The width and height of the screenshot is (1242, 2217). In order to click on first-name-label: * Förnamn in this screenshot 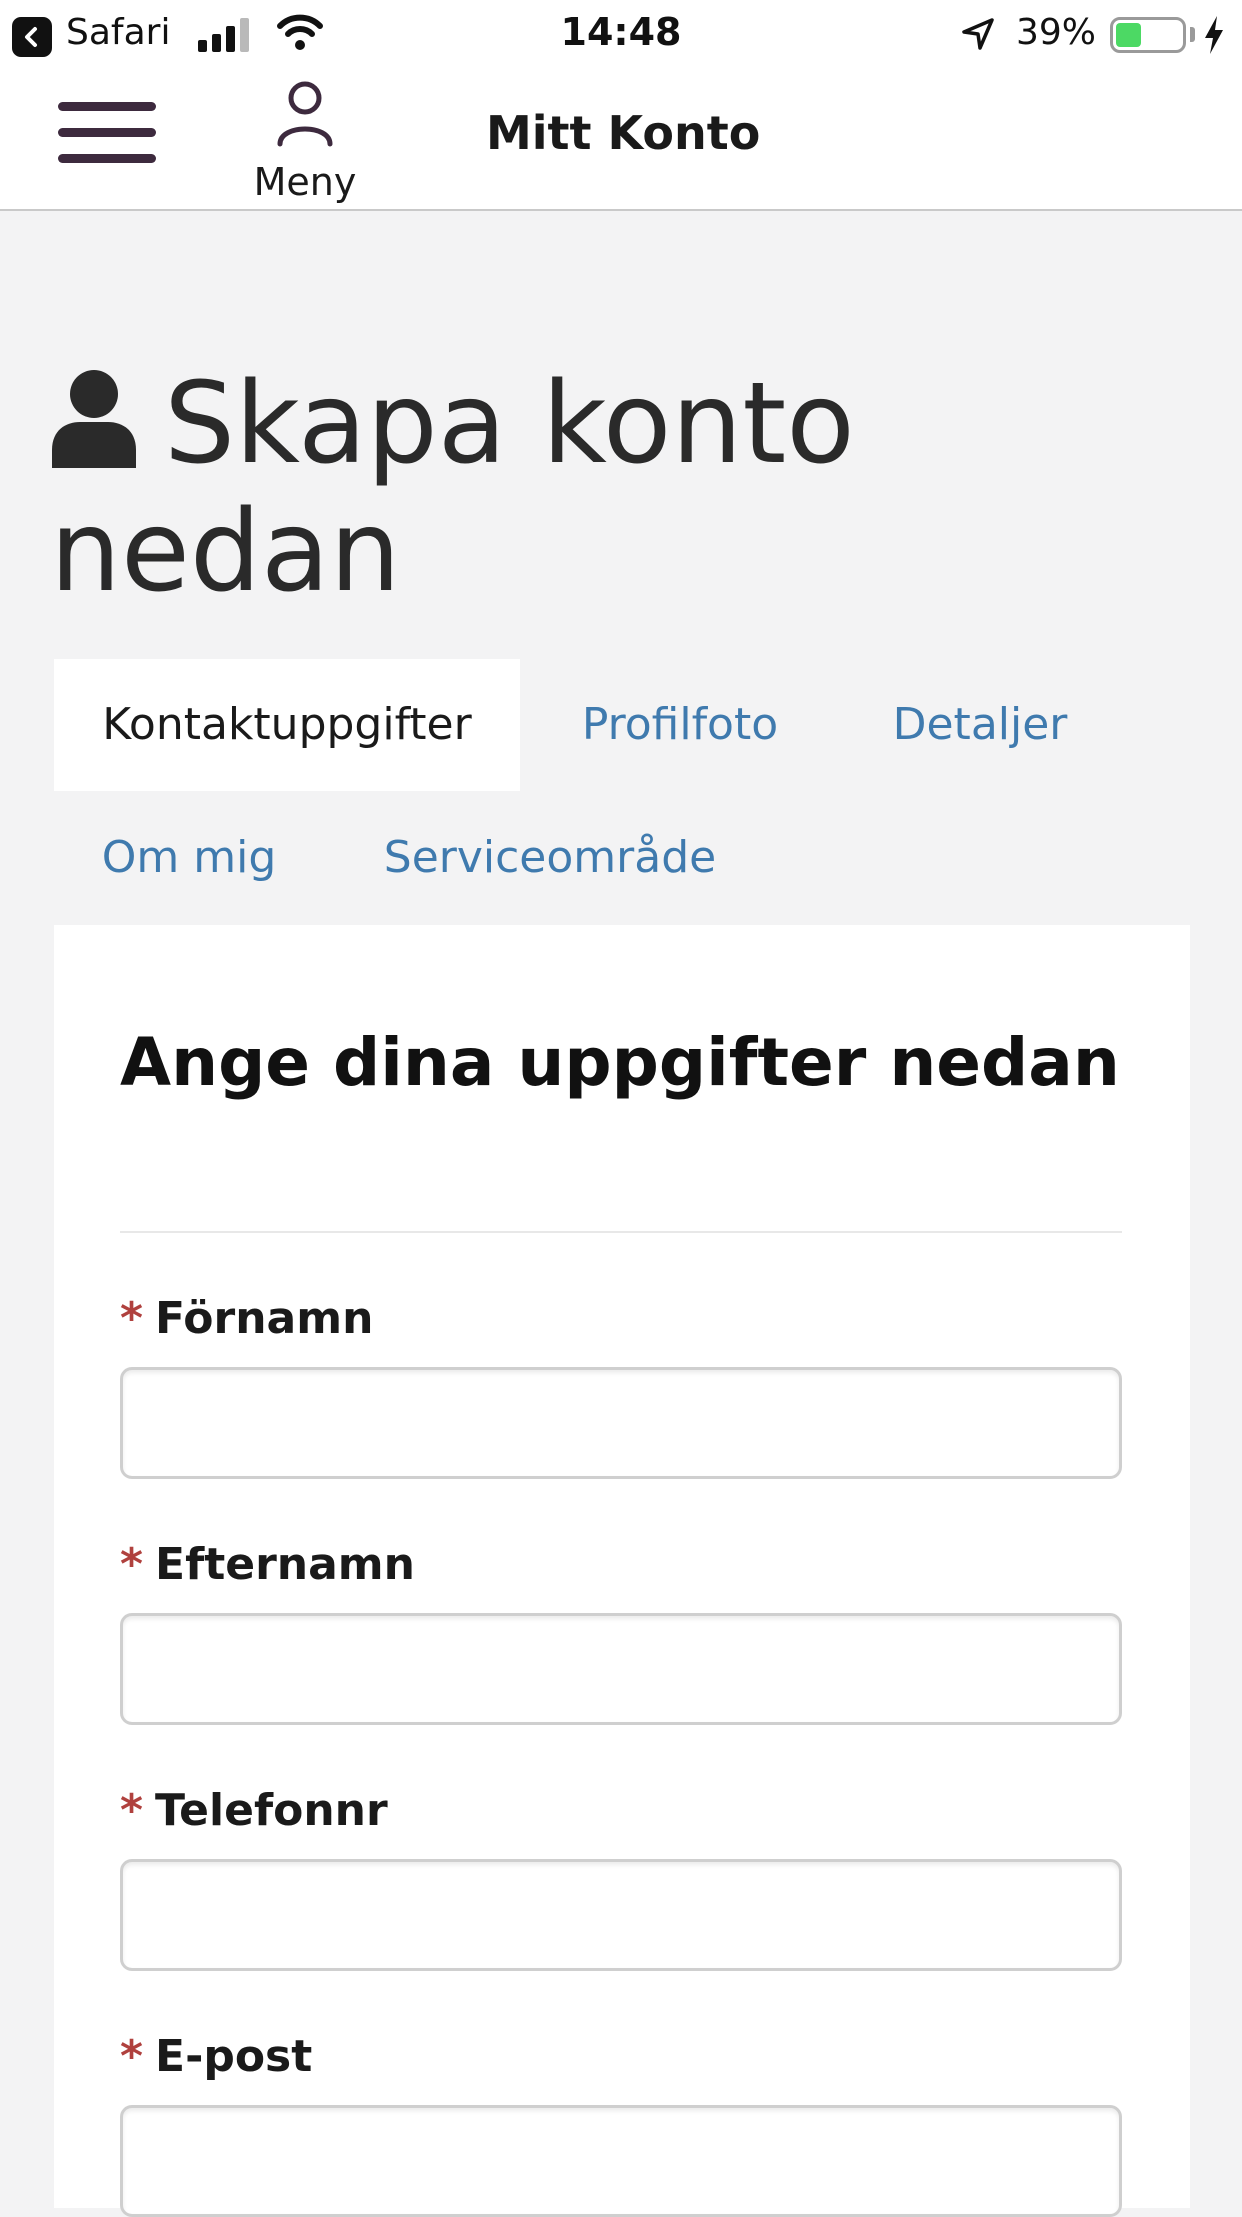, I will do `click(246, 1318)`.